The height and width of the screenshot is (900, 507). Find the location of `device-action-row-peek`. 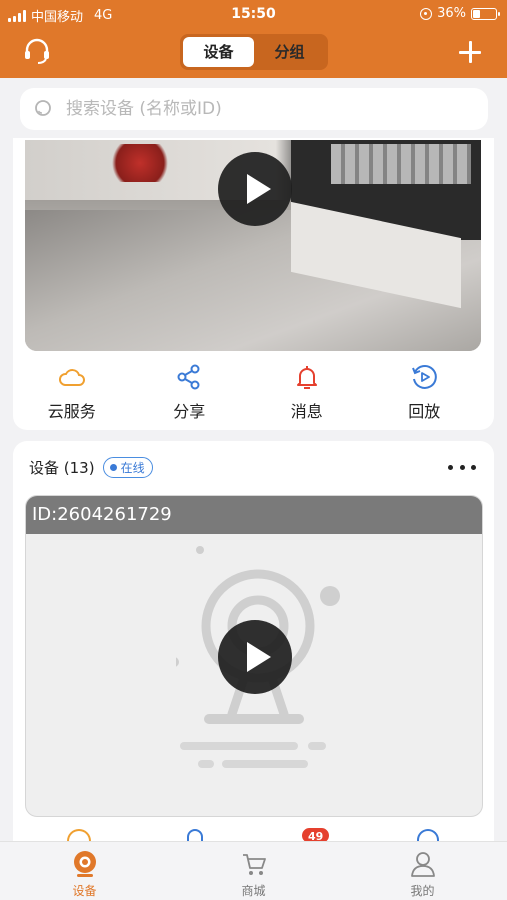

device-action-row-peek is located at coordinates (253, 835).